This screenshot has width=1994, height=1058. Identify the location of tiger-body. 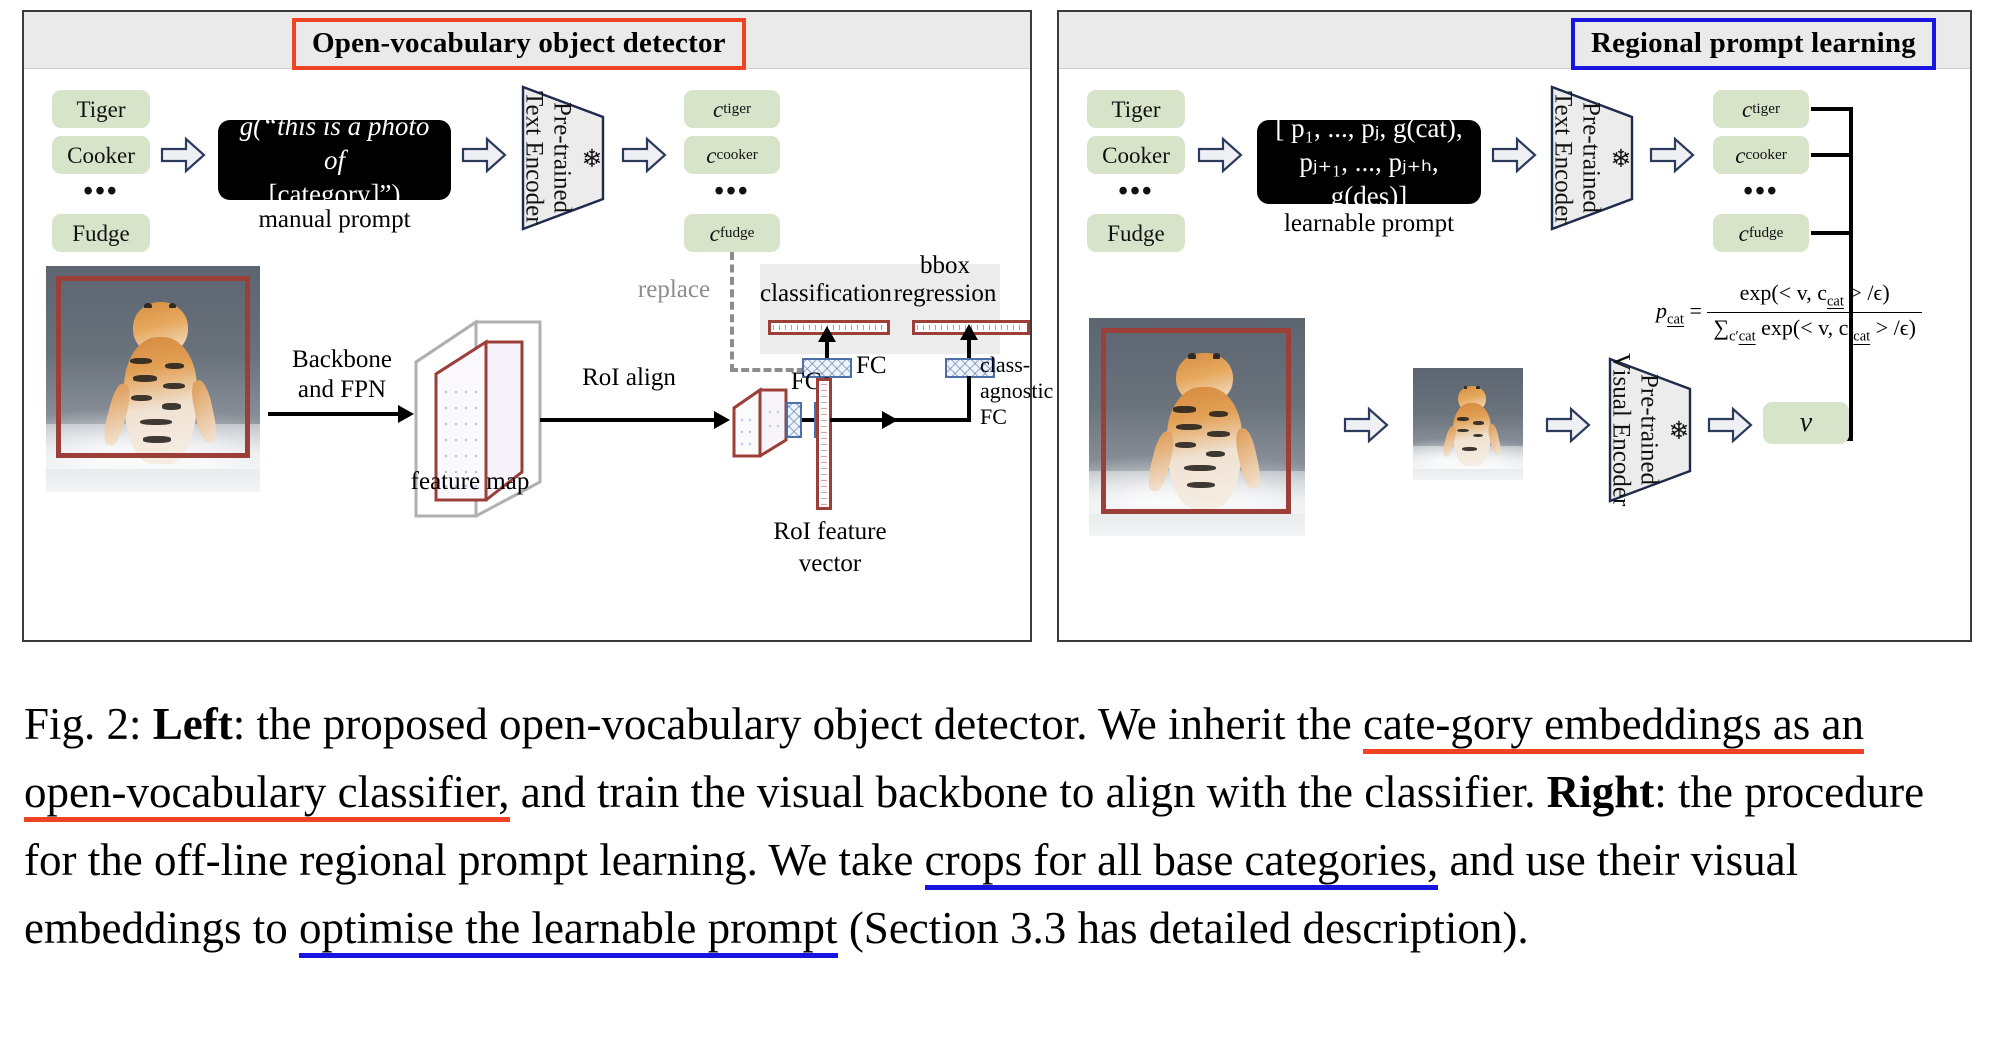
(1471, 435).